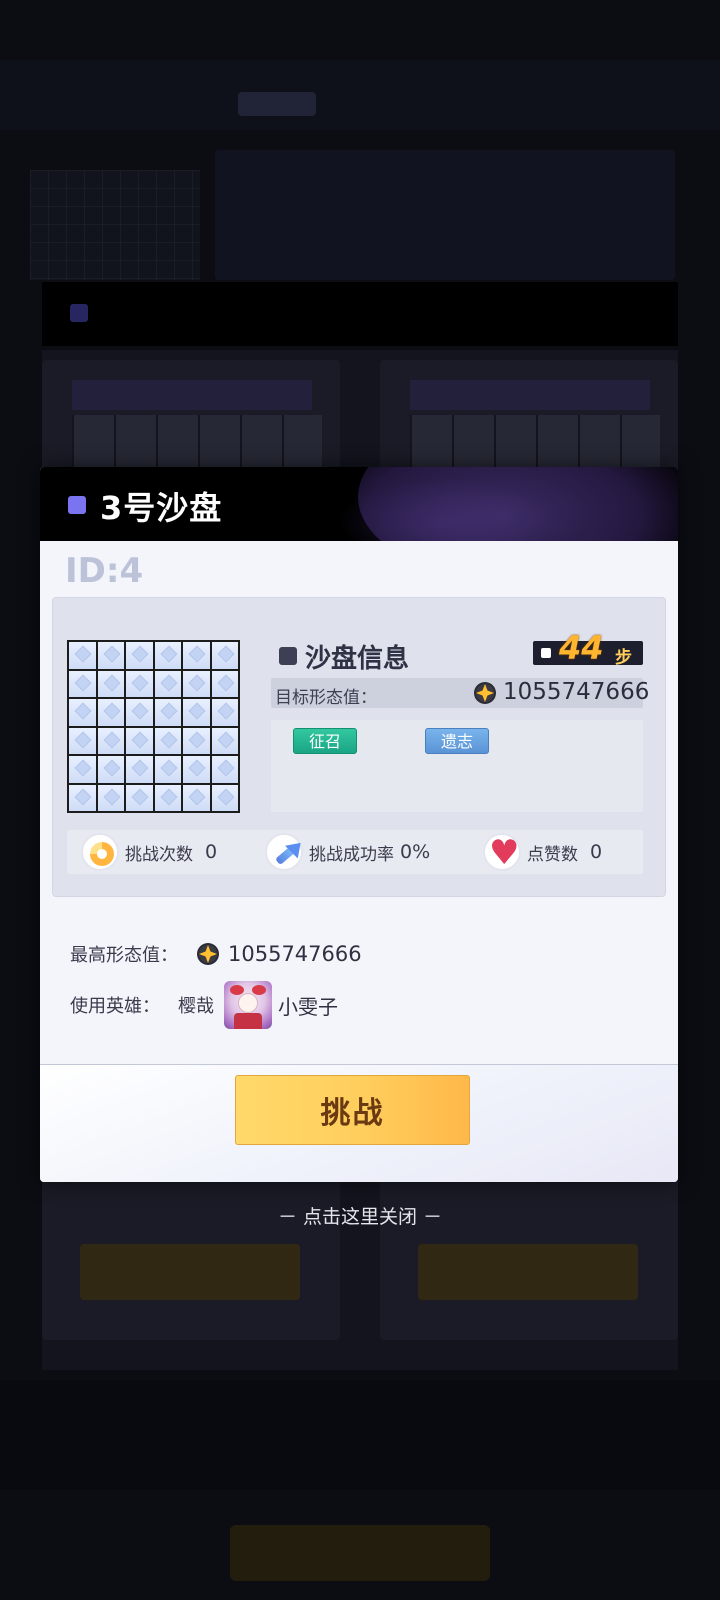 This screenshot has height=1600, width=720. What do you see at coordinates (457, 766) in the screenshot?
I see `tags-box: 征召 遗志` at bounding box center [457, 766].